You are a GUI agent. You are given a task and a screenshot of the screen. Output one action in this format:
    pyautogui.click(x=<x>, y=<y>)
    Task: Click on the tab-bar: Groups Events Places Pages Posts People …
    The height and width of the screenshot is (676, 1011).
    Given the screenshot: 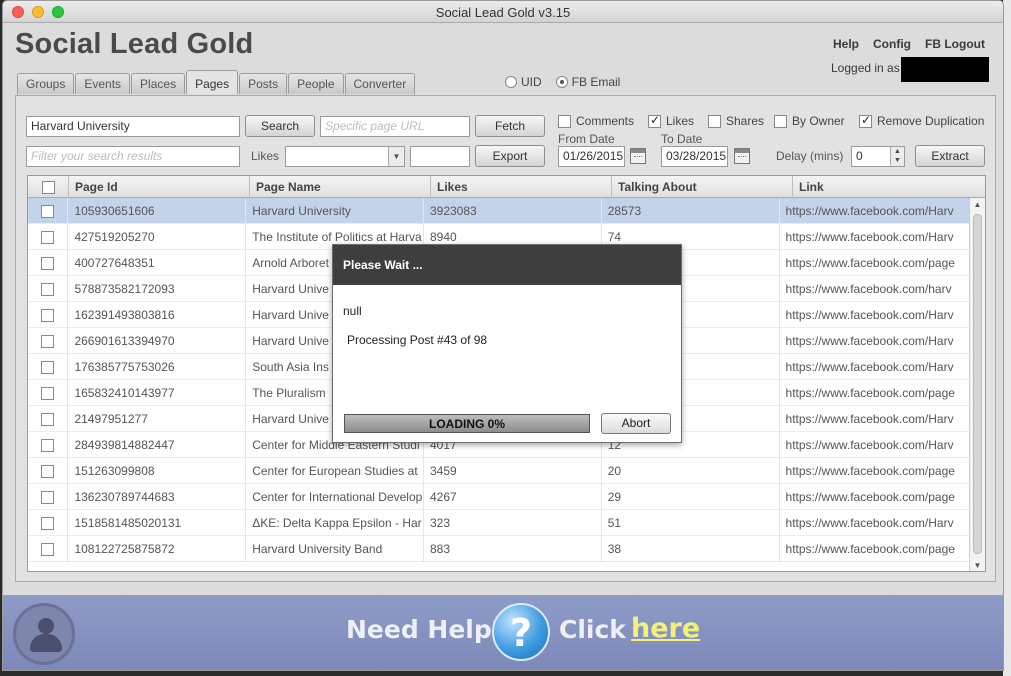 What is the action you would take?
    pyautogui.click(x=216, y=82)
    